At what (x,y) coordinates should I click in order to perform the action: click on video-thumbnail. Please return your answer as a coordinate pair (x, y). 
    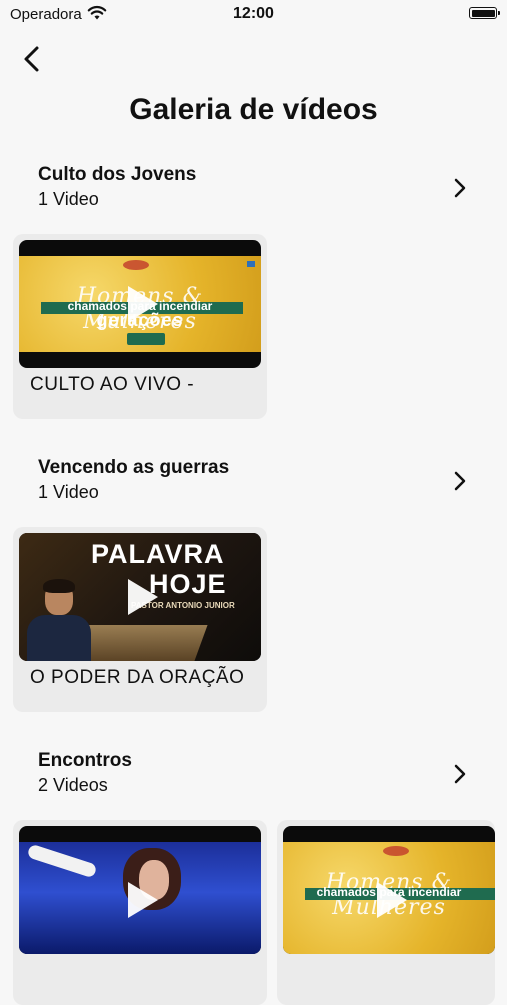
    Looking at the image, I should click on (140, 890).